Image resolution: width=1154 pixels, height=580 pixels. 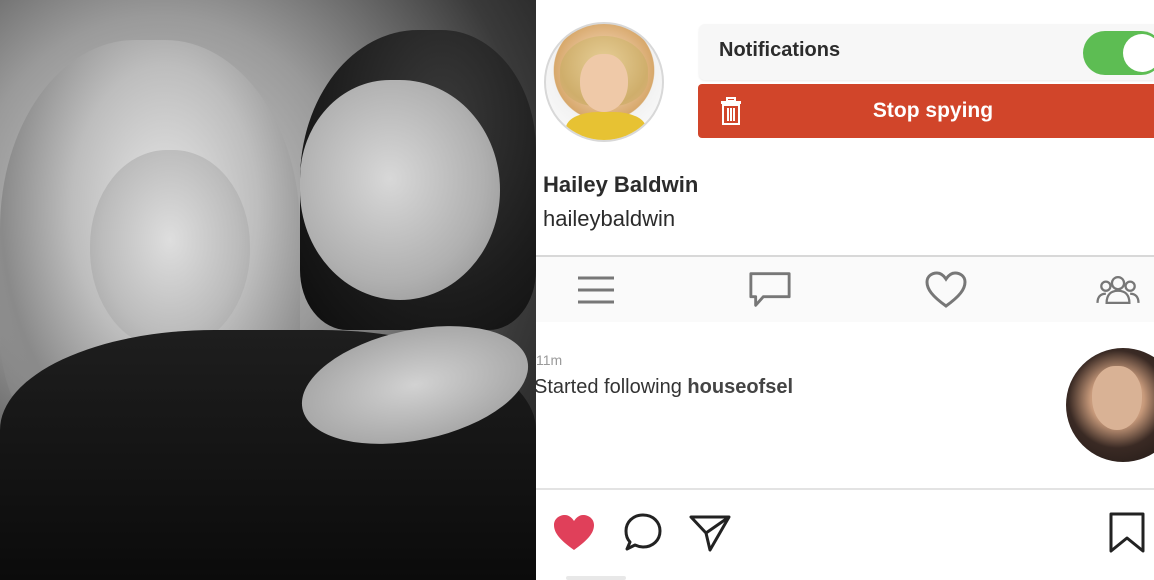 I want to click on activity-user-avatar, so click(x=1110, y=405).